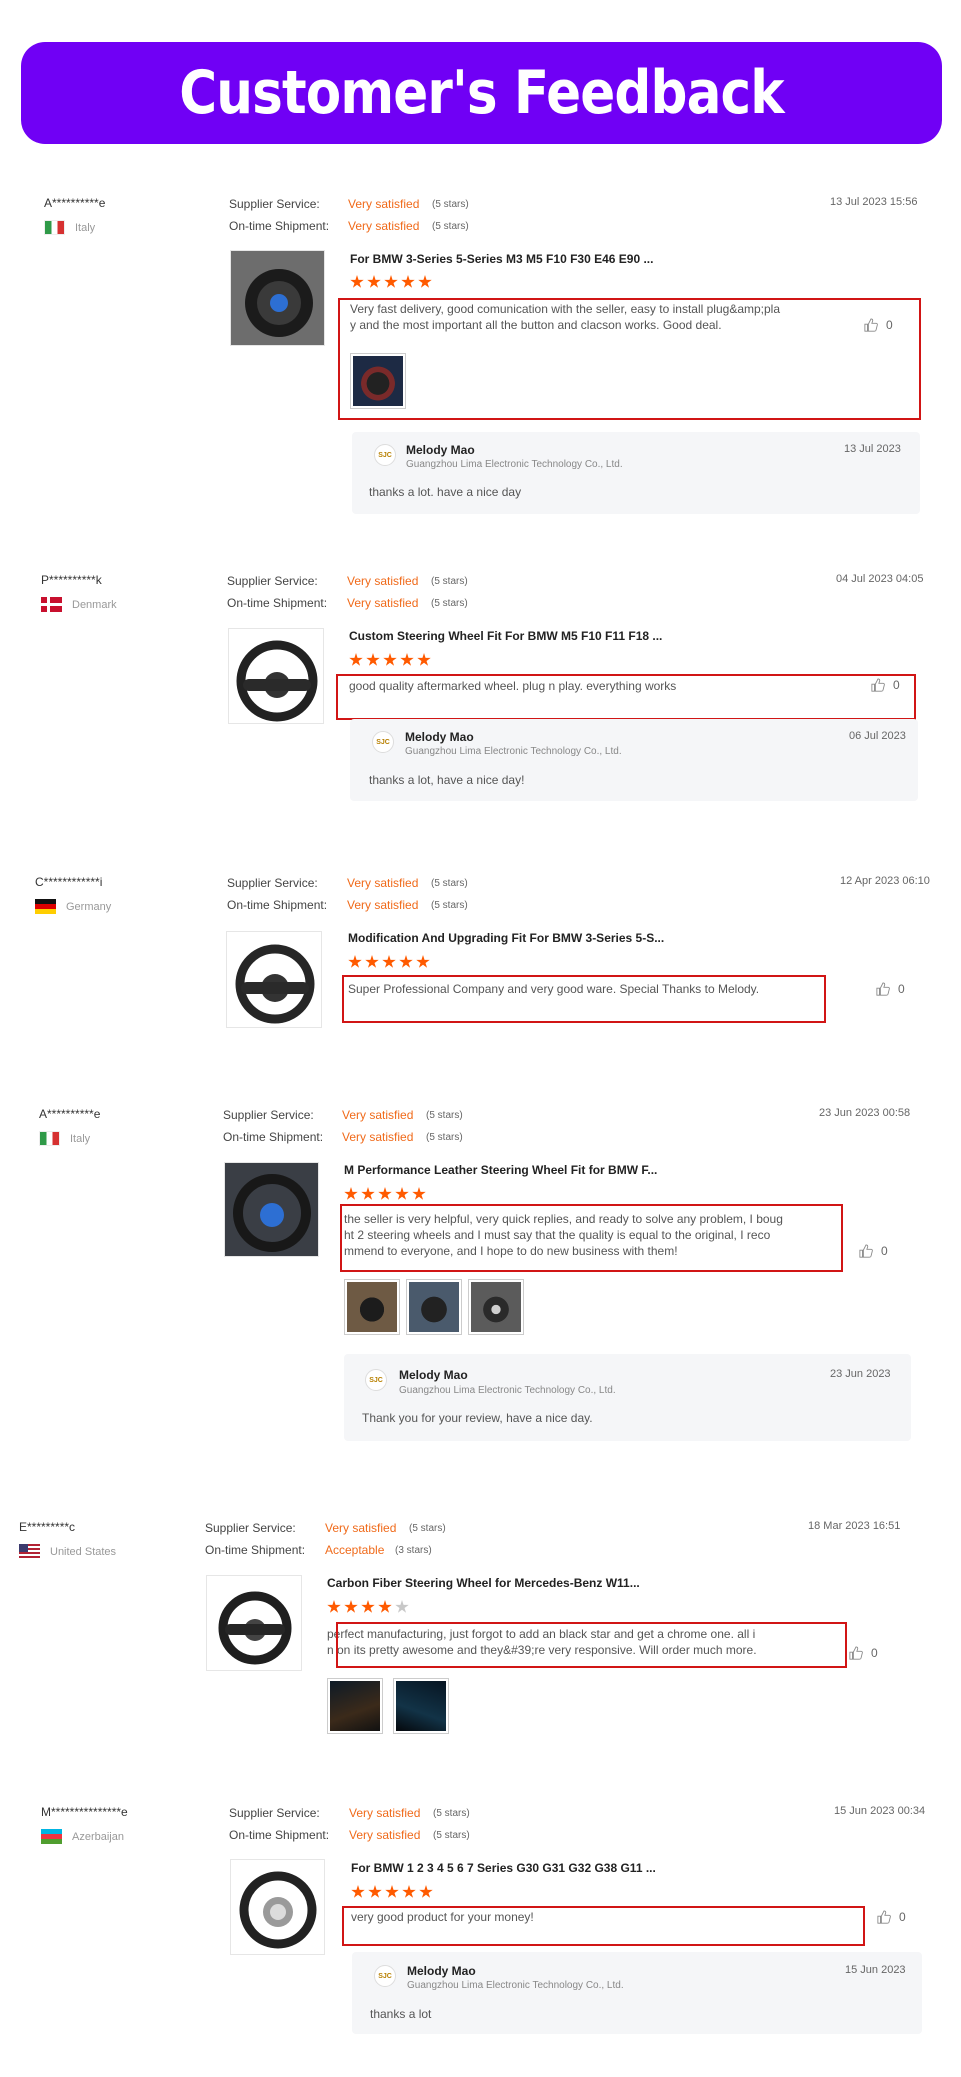 Image resolution: width=961 pixels, height=2077 pixels. Describe the element at coordinates (67, 1551) in the screenshot. I see `reviewer-country: United States` at that location.